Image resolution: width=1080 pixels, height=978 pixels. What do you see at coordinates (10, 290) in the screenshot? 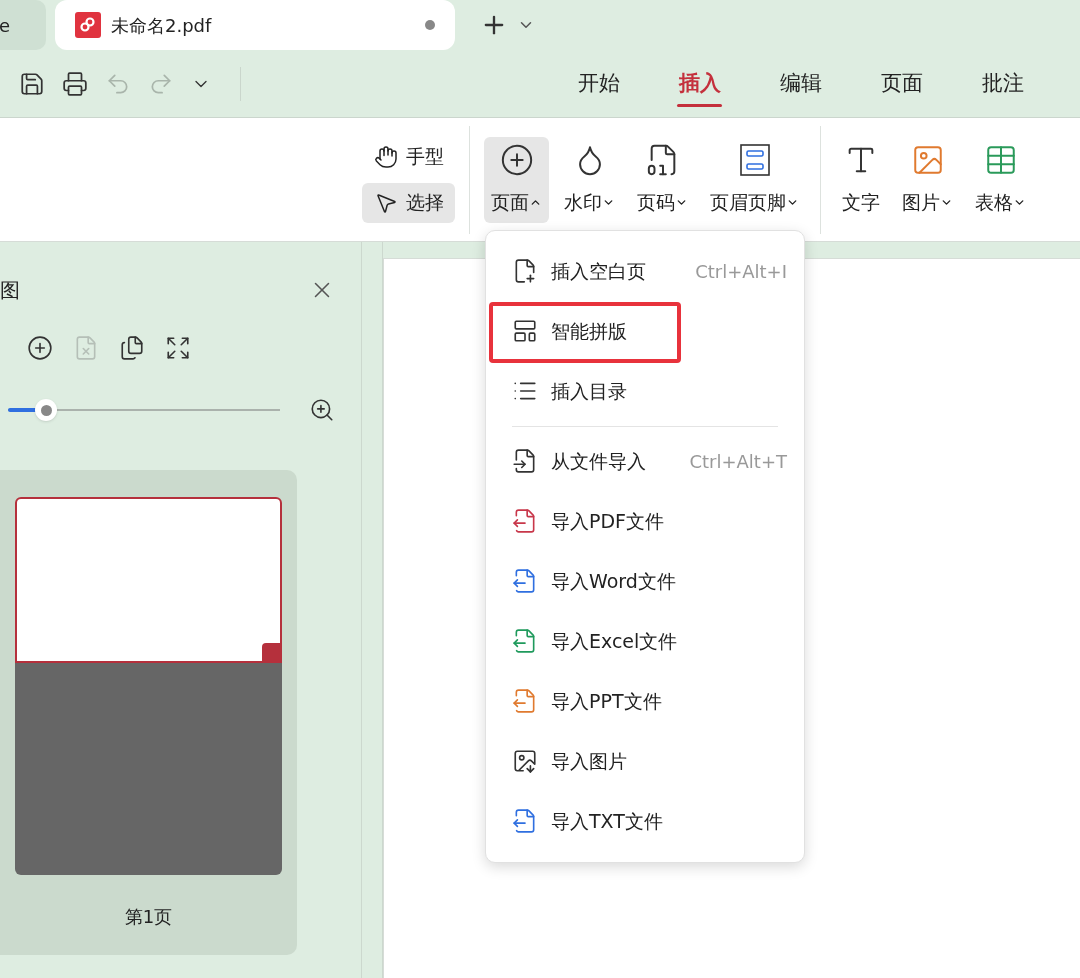
I see `panel-title: 图` at bounding box center [10, 290].